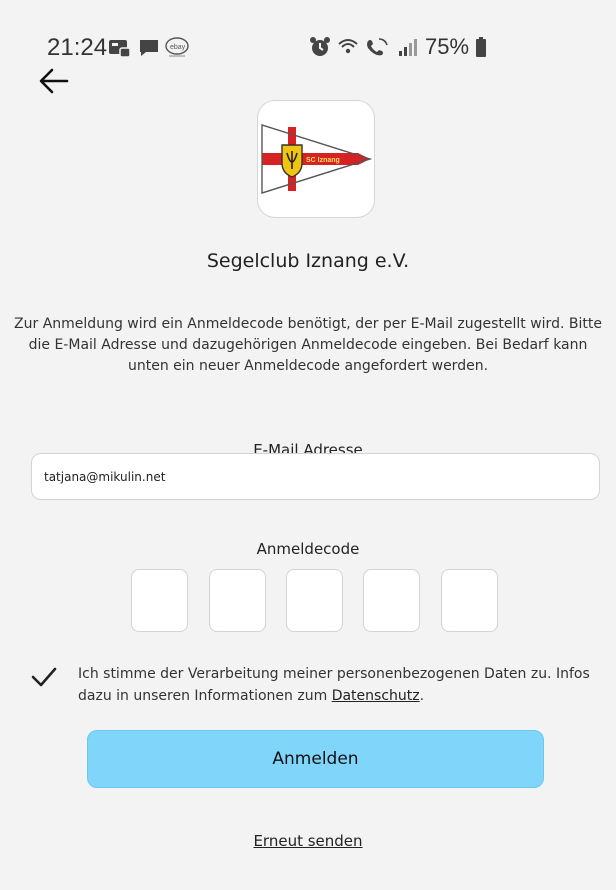  What do you see at coordinates (447, 46) in the screenshot?
I see `battery-percentage: 75%` at bounding box center [447, 46].